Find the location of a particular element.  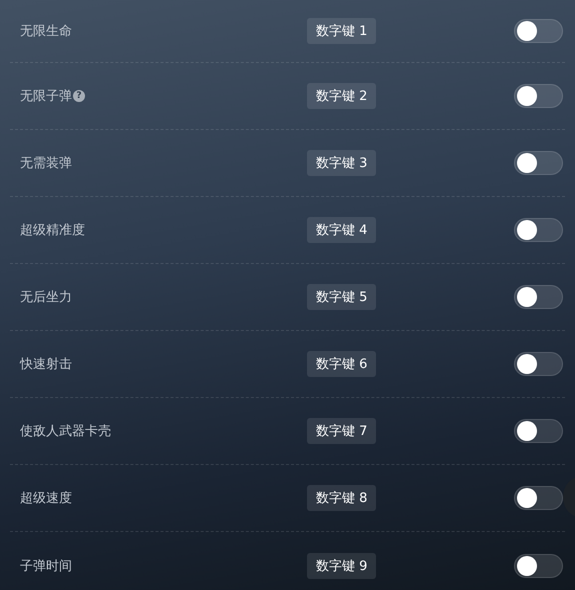

hotkey-badge: 数字键 7 is located at coordinates (341, 431).